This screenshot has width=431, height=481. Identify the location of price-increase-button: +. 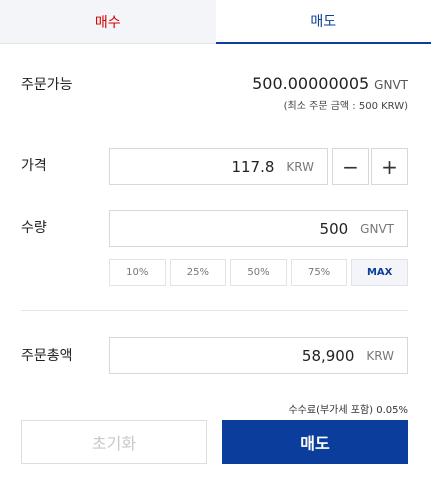
(389, 166).